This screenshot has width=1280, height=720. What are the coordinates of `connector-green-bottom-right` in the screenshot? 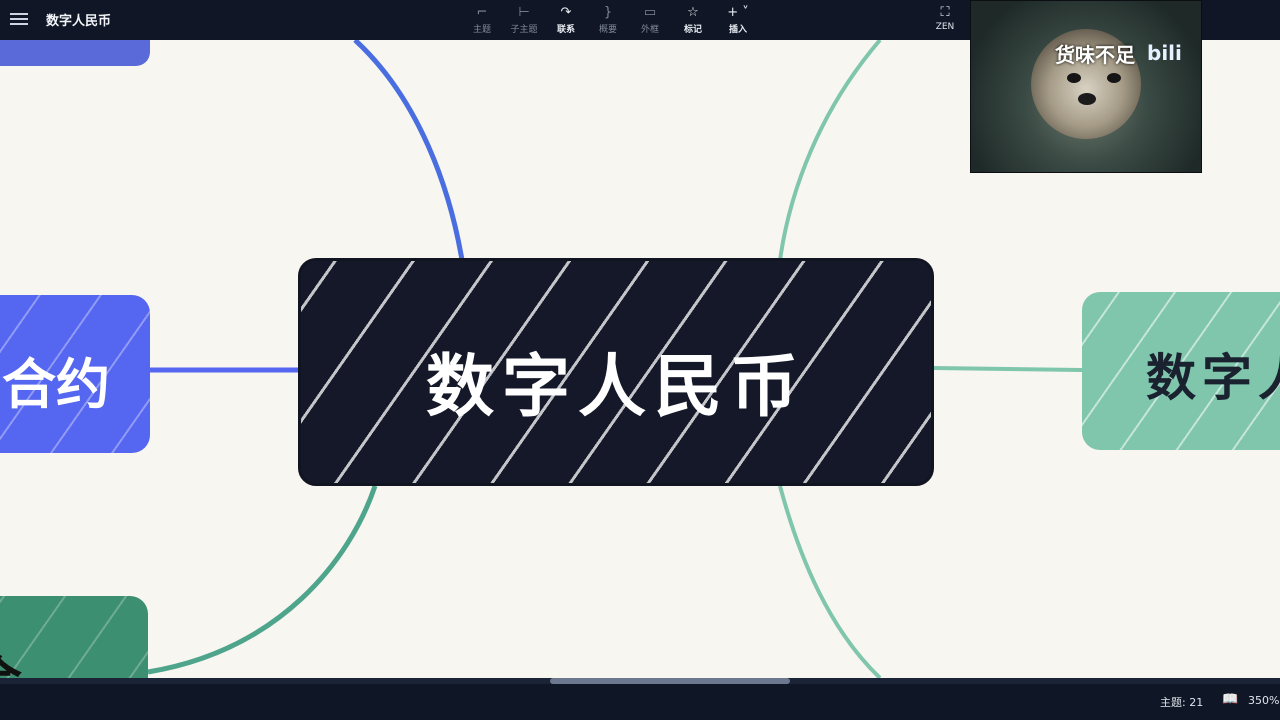 It's located at (830, 581).